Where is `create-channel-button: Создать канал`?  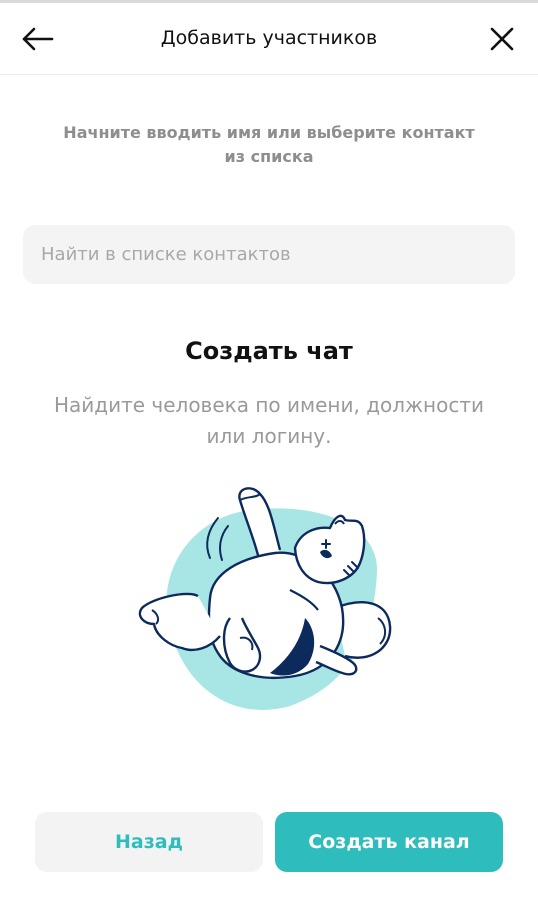 create-channel-button: Создать канал is located at coordinates (389, 842).